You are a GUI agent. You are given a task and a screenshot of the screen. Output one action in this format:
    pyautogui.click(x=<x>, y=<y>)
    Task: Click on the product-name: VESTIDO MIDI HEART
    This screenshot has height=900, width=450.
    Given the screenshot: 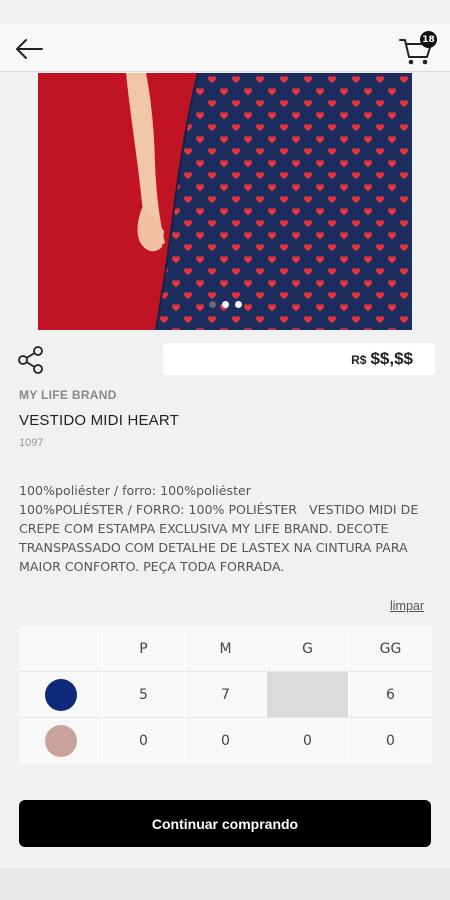 What is the action you would take?
    pyautogui.click(x=99, y=420)
    